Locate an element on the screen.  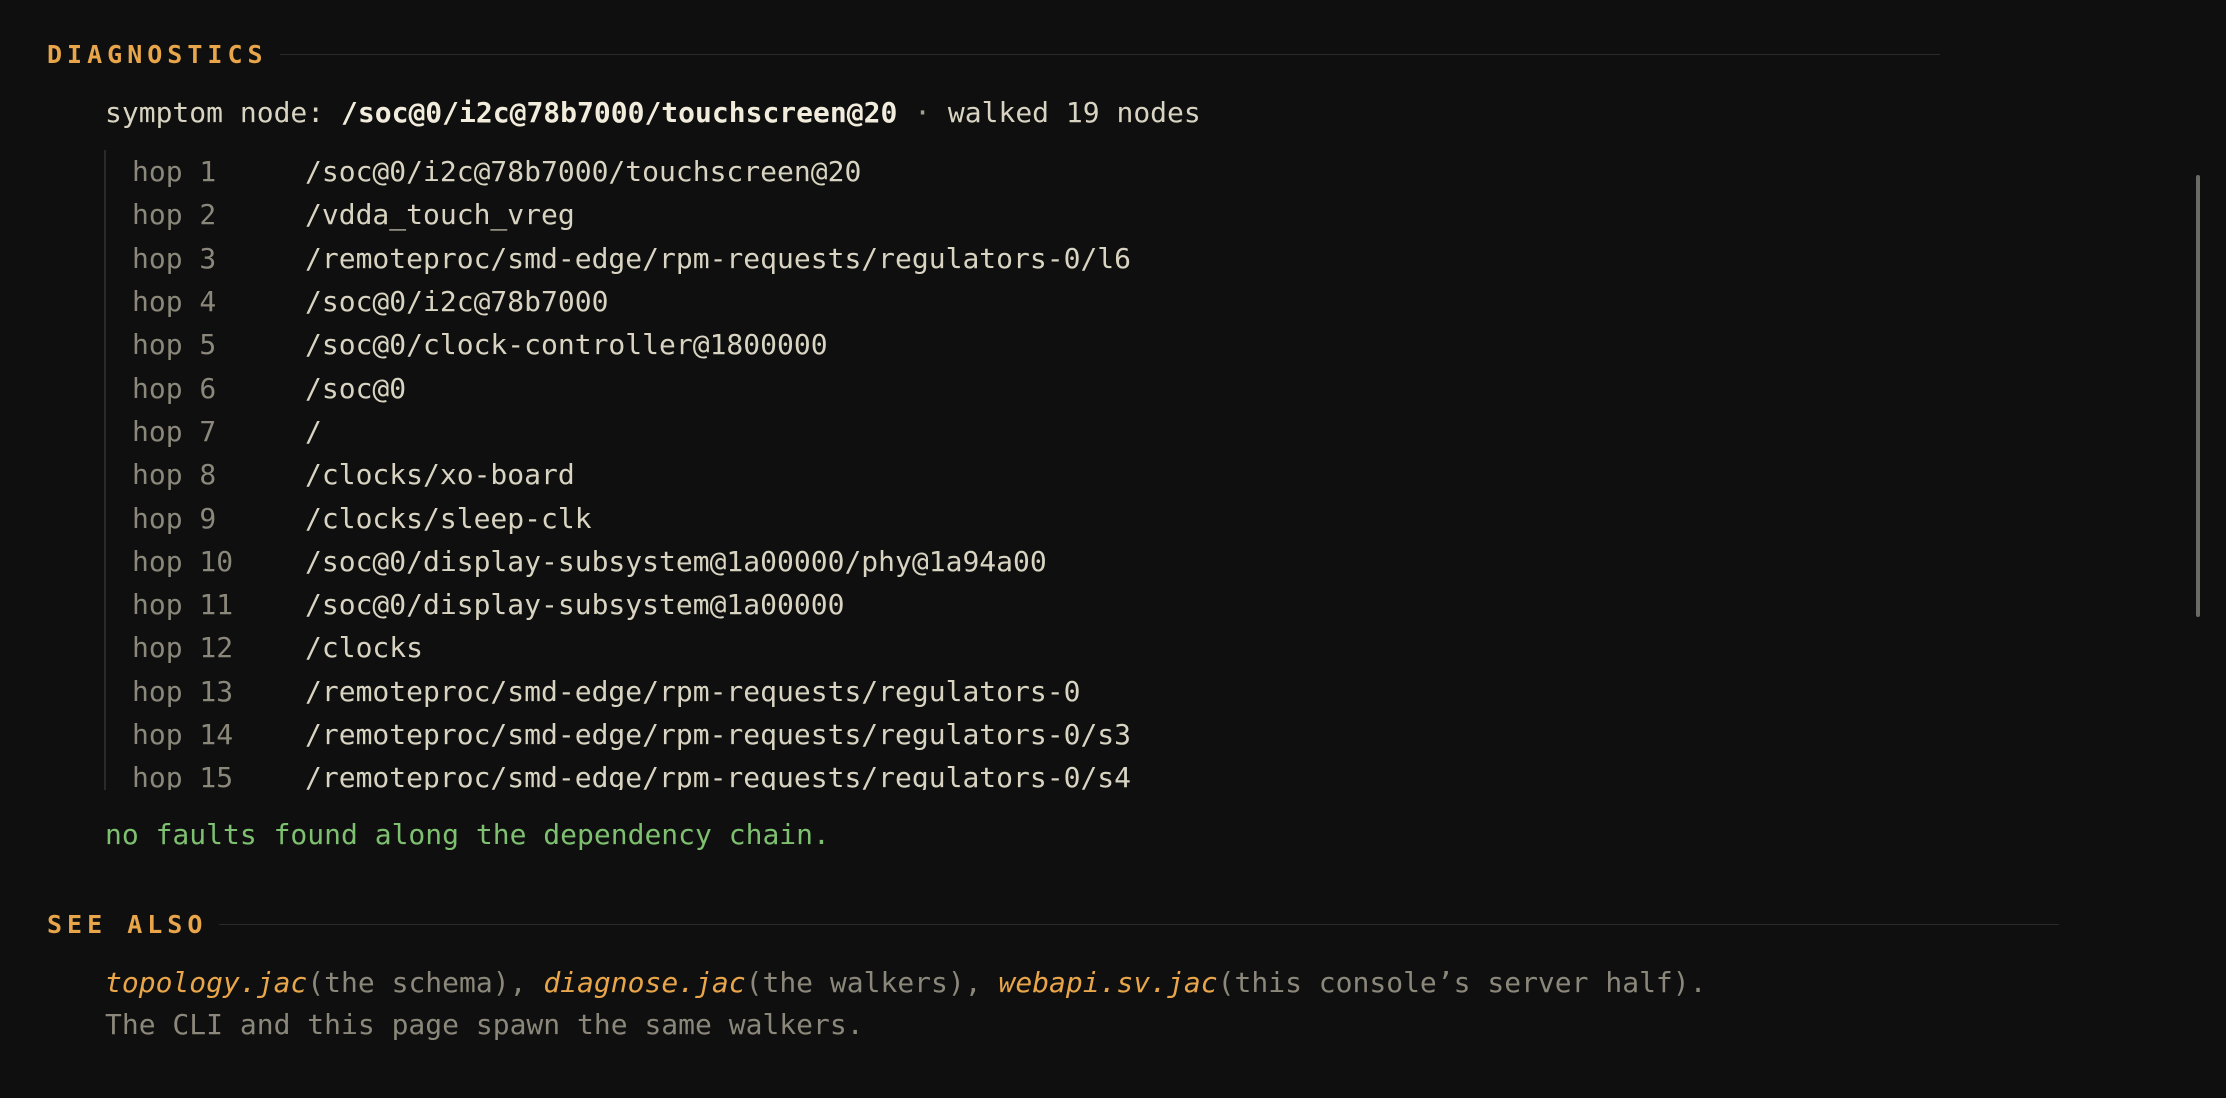
file-link: webapi.sv.jac is located at coordinates (1107, 982).